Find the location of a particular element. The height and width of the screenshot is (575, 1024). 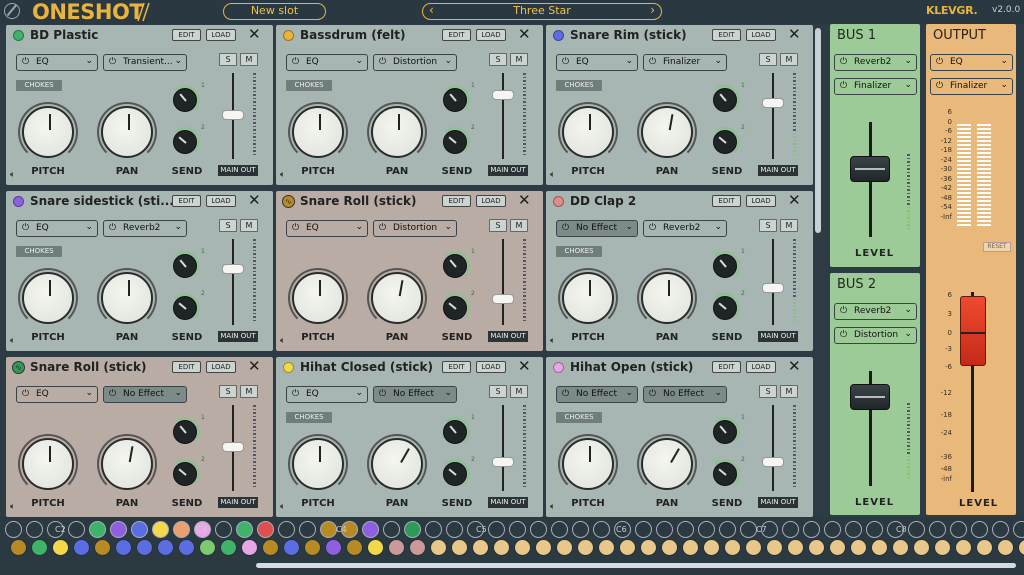

bus2-fx1-dropdown: ⏻ Reverb2 ⌄ is located at coordinates (875, 311).